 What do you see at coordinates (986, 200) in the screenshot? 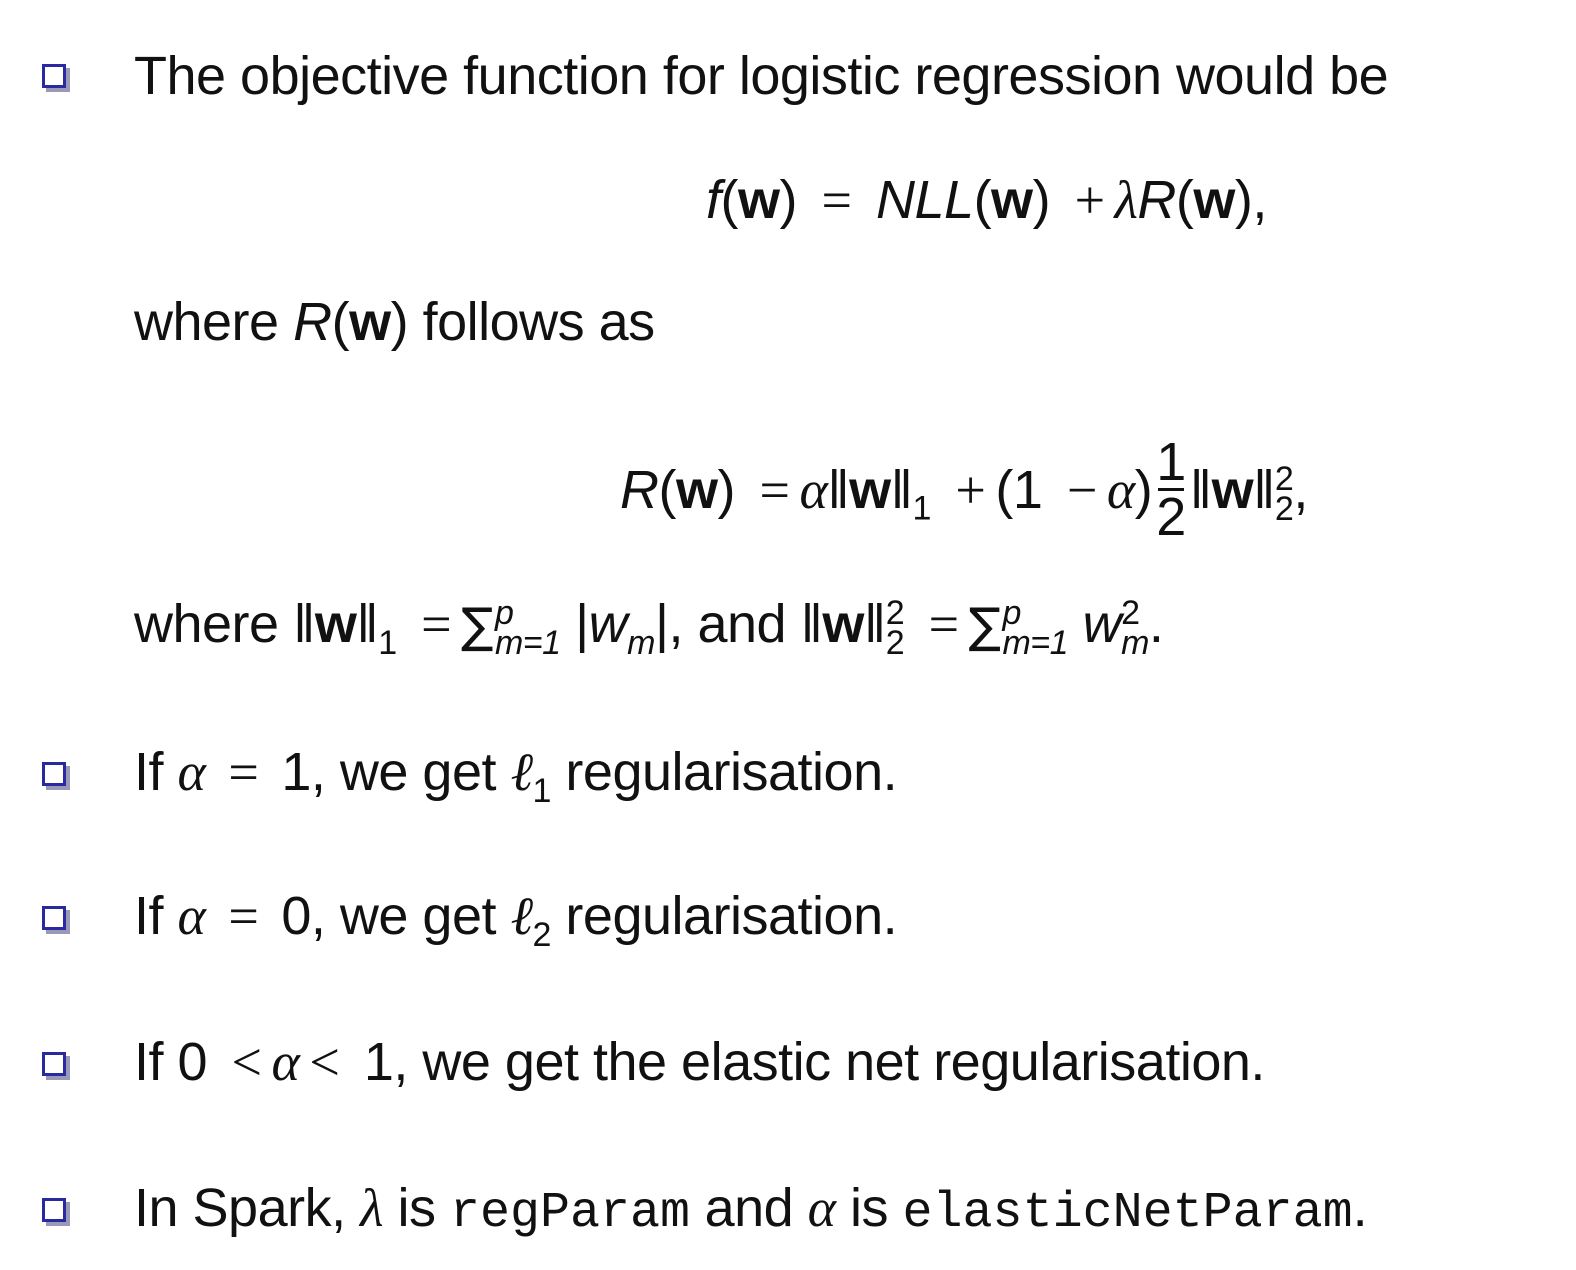
I see `equation-objective: f(w) = NLL(w) + λR(w),` at bounding box center [986, 200].